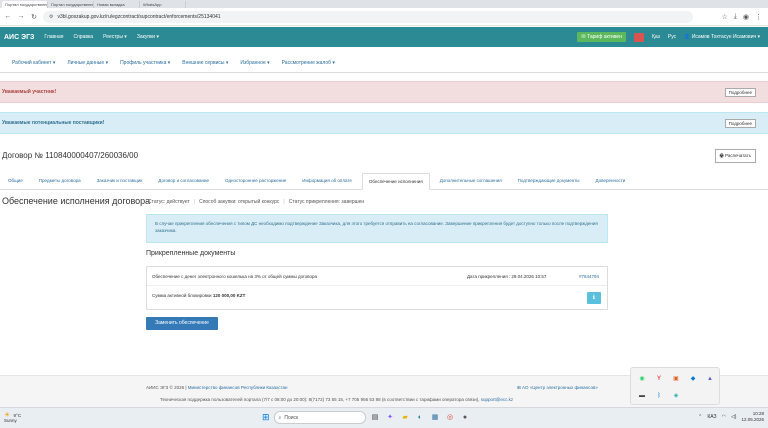 The width and height of the screenshot is (768, 428). I want to click on taskbar-search: ⌕ Поиск, so click(319, 417).